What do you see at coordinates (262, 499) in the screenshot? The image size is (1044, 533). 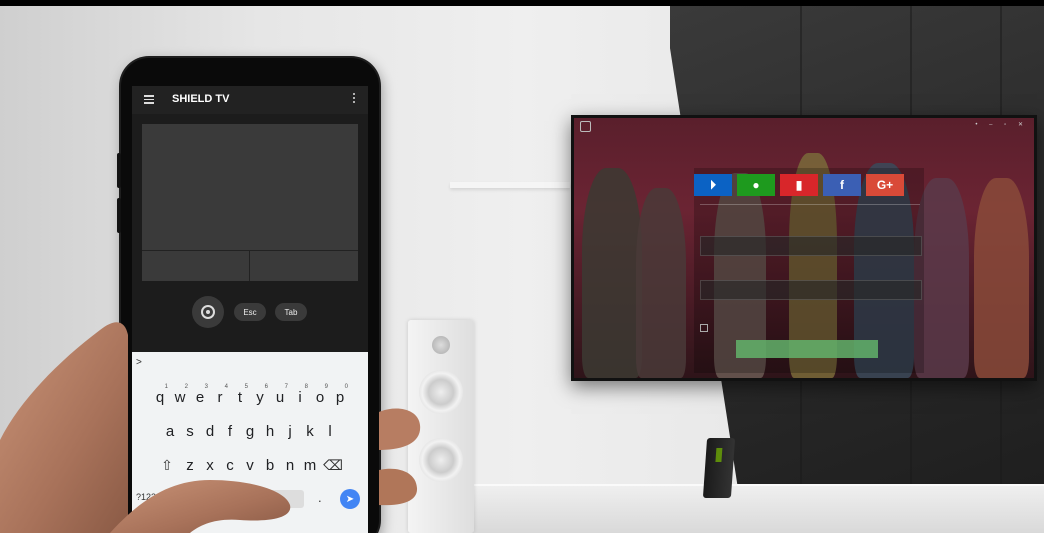 I see `space-key` at bounding box center [262, 499].